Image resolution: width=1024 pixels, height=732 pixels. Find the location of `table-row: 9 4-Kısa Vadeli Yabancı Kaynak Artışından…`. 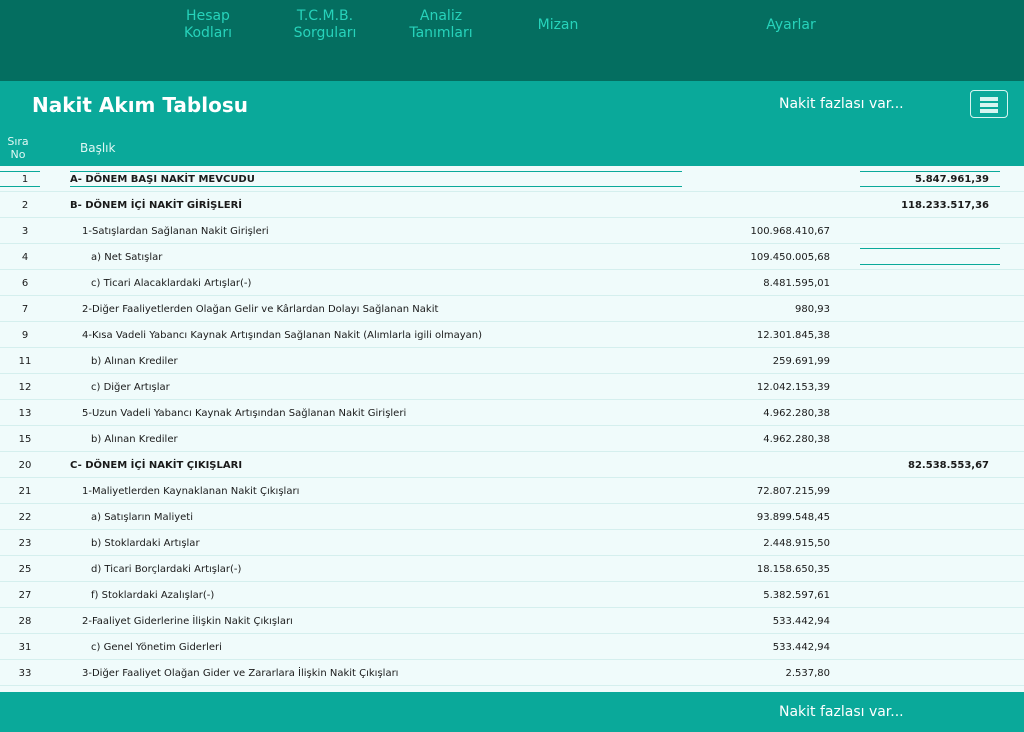

table-row: 9 4-Kısa Vadeli Yabancı Kaynak Artışından… is located at coordinates (512, 335).